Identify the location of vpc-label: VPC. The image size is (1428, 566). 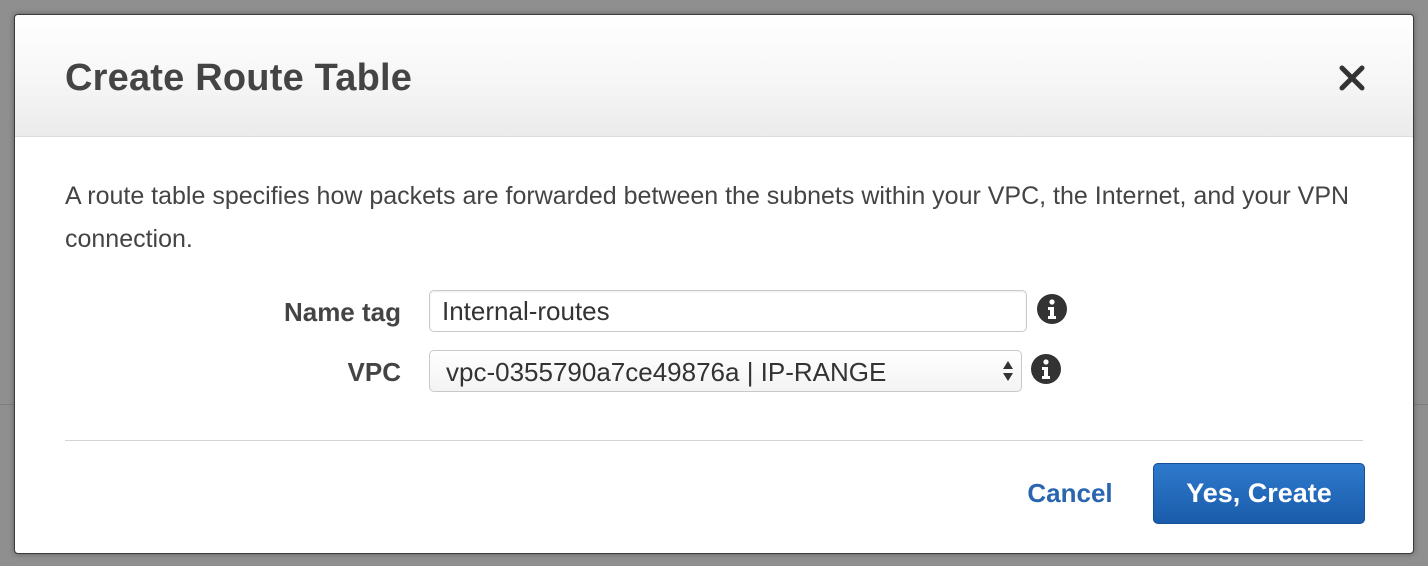
(374, 372).